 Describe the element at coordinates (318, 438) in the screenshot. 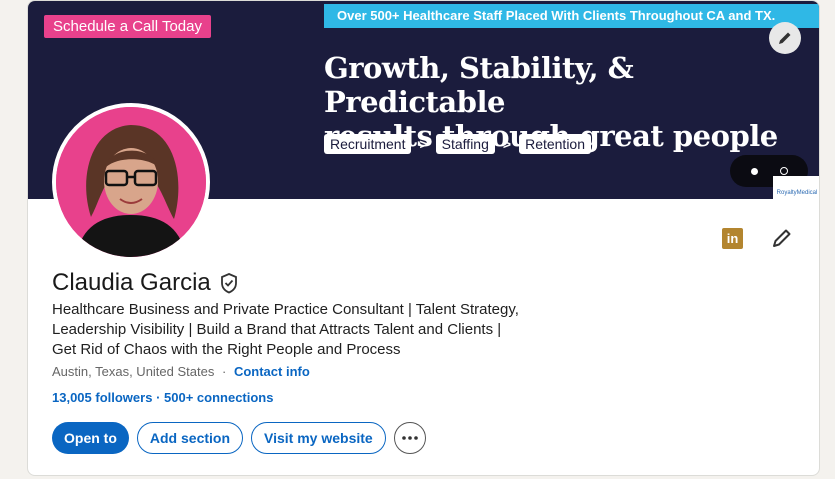

I see `visit-website-button: Visit my website` at that location.